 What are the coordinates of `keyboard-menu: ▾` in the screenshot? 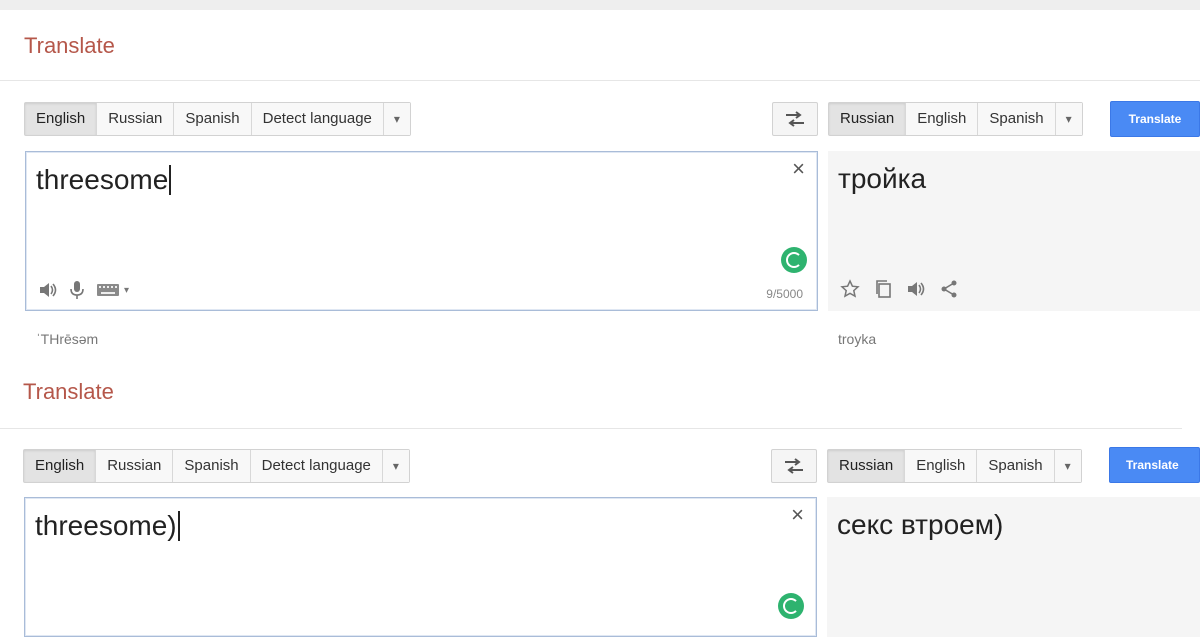 It's located at (112, 290).